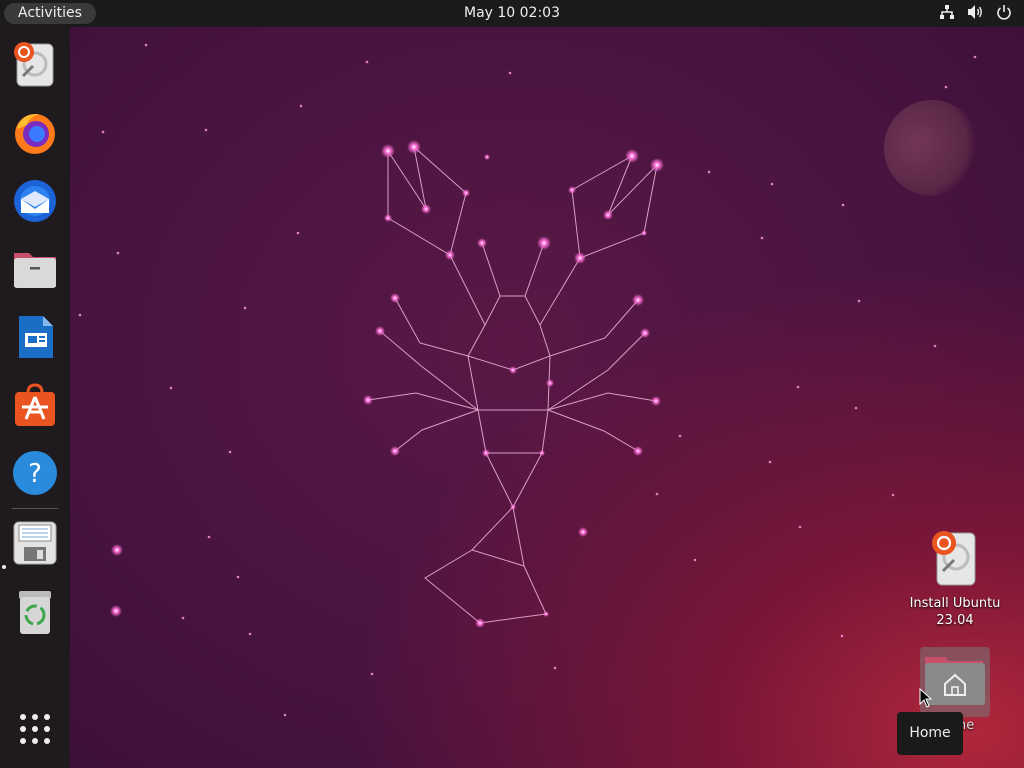 The height and width of the screenshot is (768, 1024). I want to click on volume-icon, so click(975, 12).